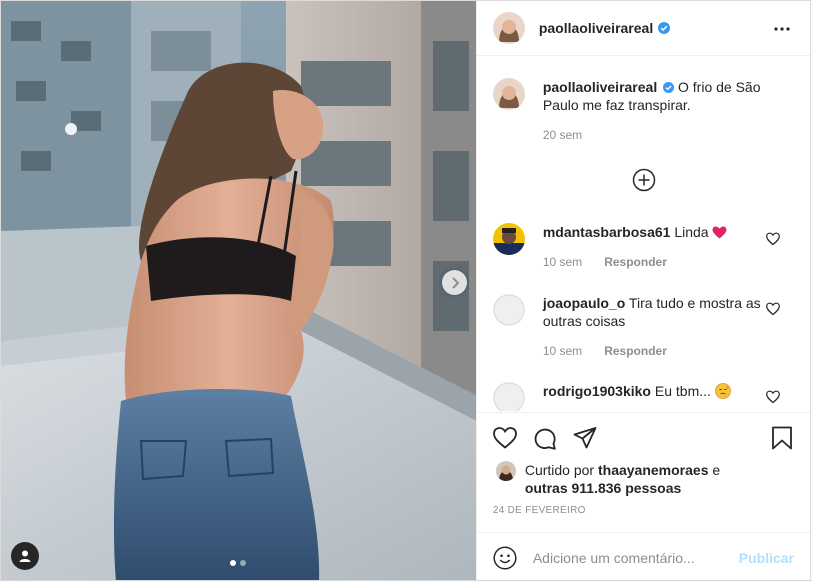 The image size is (813, 582). What do you see at coordinates (722, 391) in the screenshot?
I see `sweat-face-emoji-icon` at bounding box center [722, 391].